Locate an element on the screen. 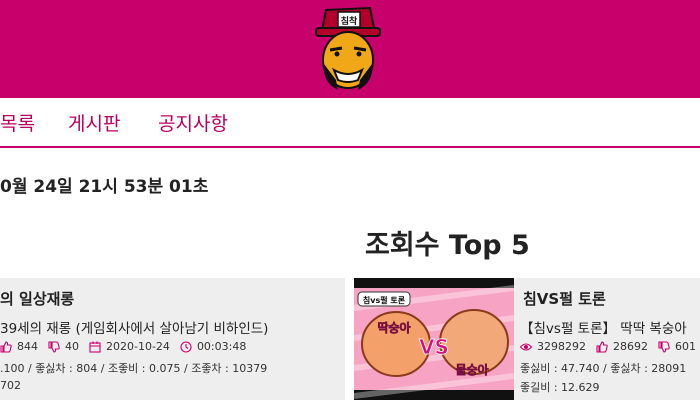 This screenshot has width=700, height=400. calendar-icon is located at coordinates (95, 347).